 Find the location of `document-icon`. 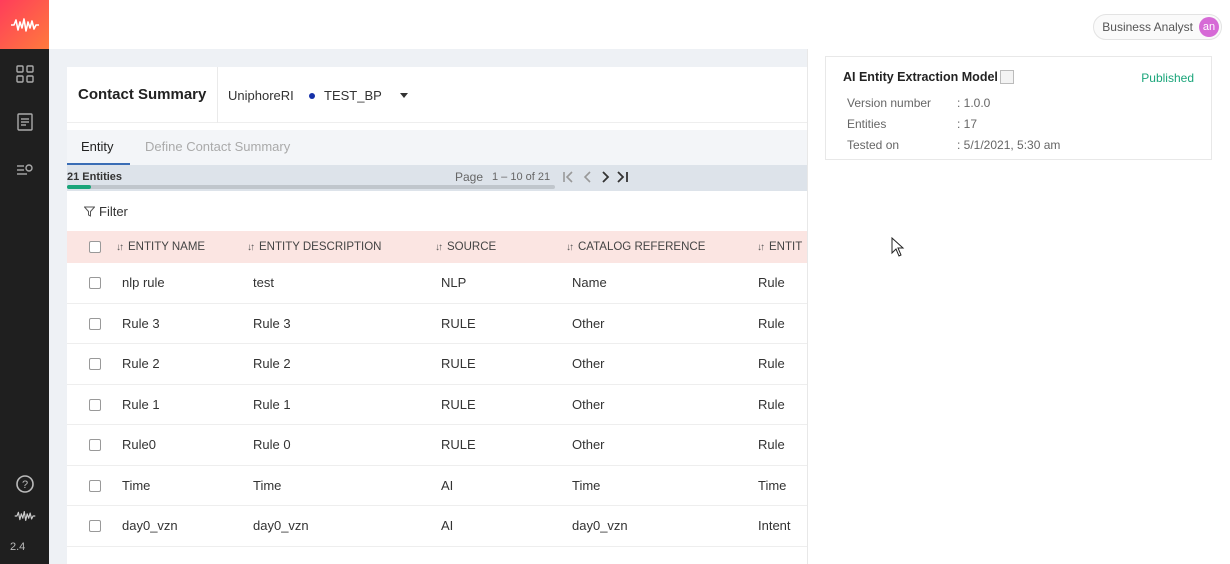

document-icon is located at coordinates (25, 122).